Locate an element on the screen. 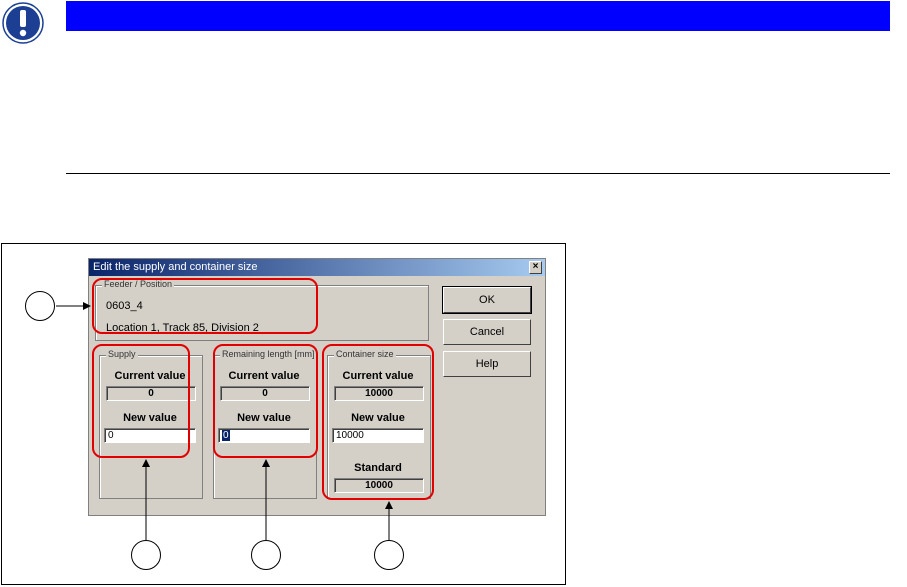 The height and width of the screenshot is (587, 907). dialog-title: Edit the supply and container size is located at coordinates (175, 267).